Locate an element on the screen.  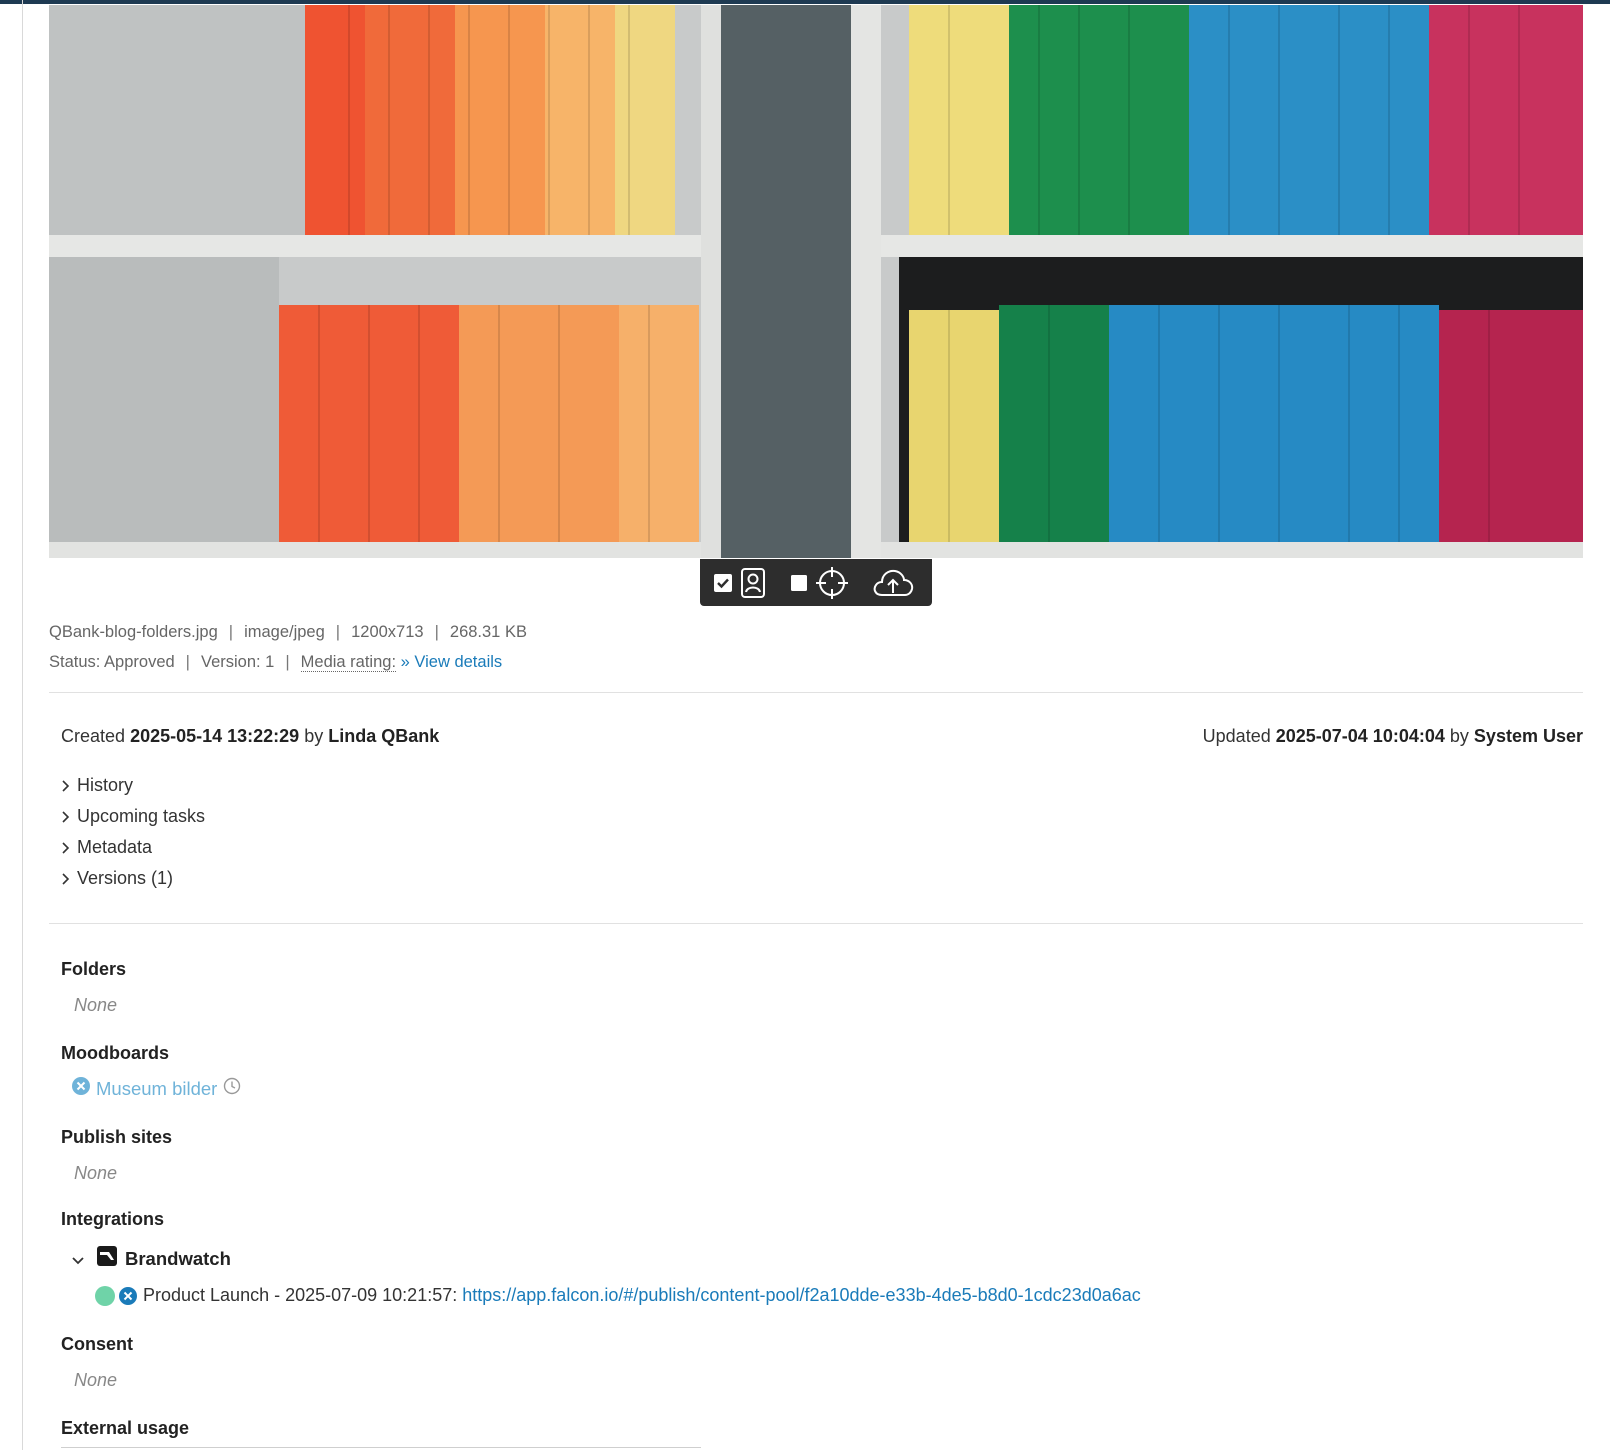
accordion-upcoming-tasks: Upcoming tasks is located at coordinates (133, 816).